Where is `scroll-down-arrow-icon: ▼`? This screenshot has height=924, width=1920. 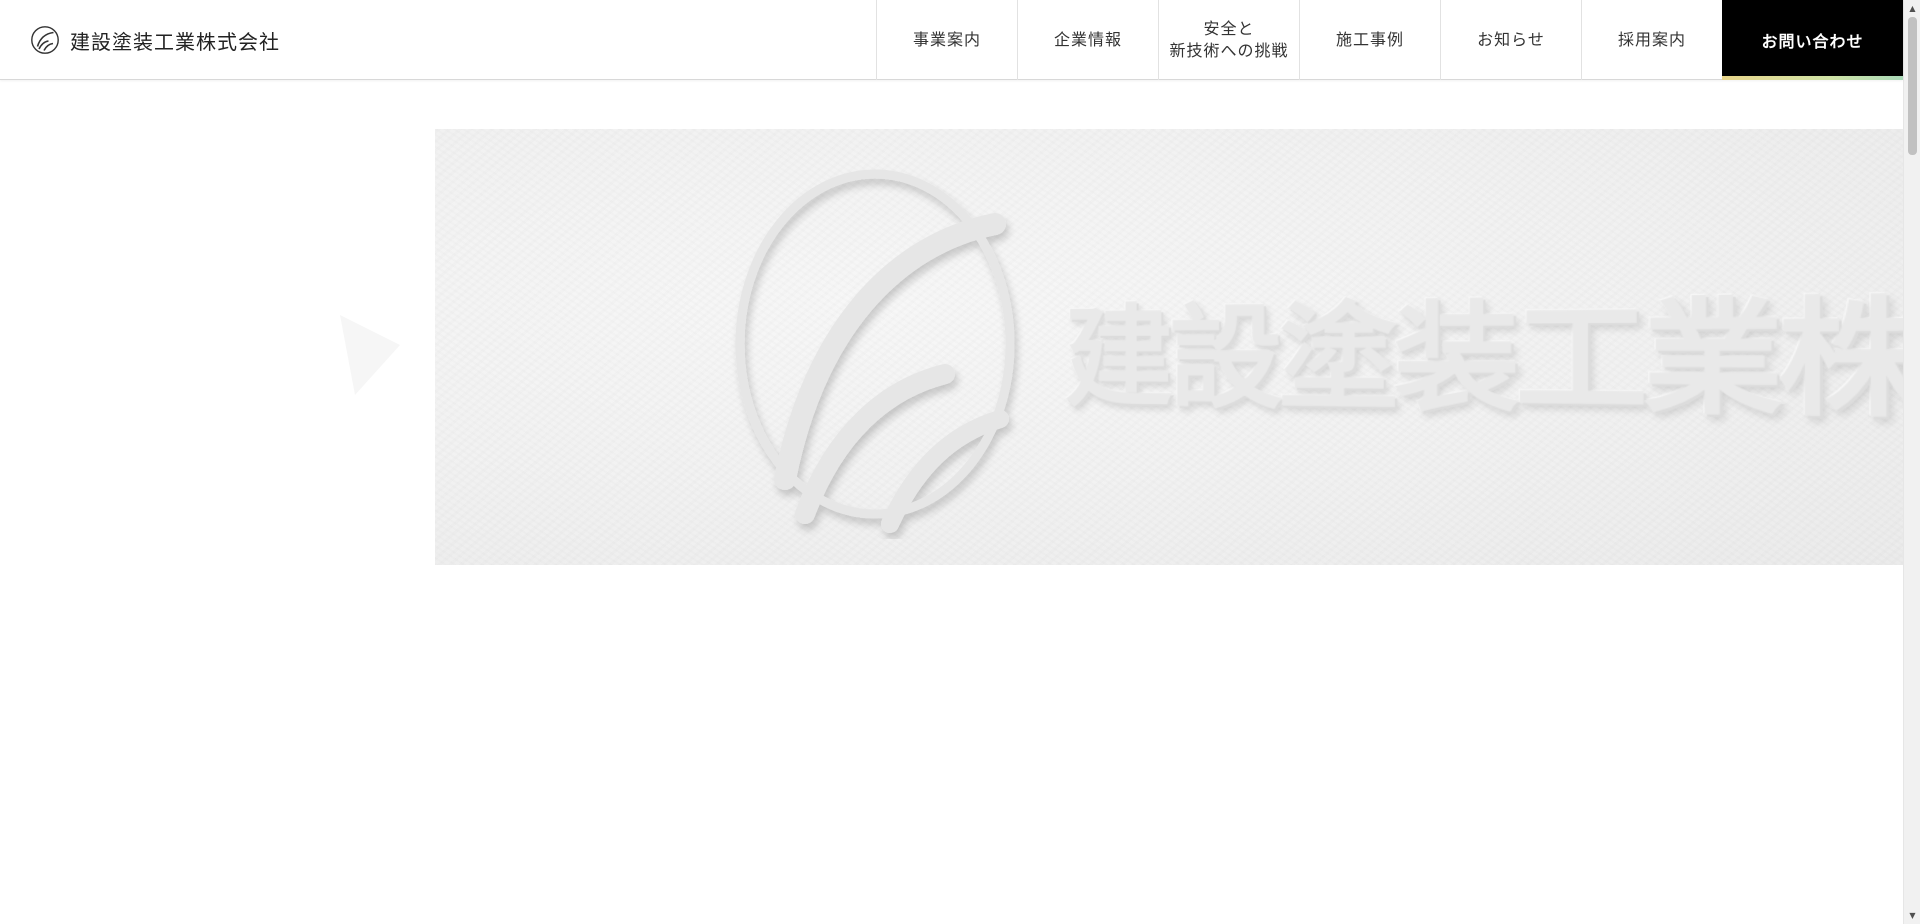
scroll-down-arrow-icon: ▼ is located at coordinates (1912, 915).